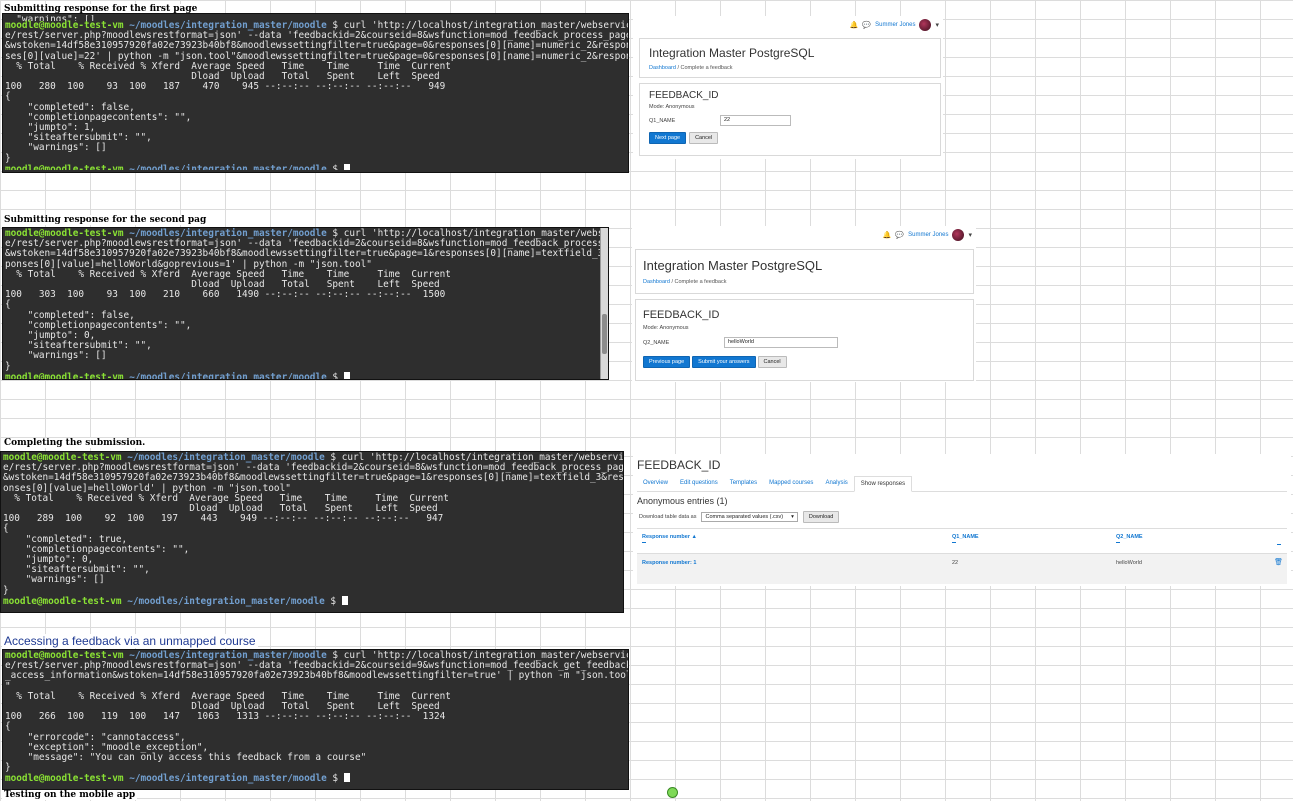 This screenshot has height=801, width=1293. I want to click on heading-second-page: Submitting response for the second pag, so click(105, 220).